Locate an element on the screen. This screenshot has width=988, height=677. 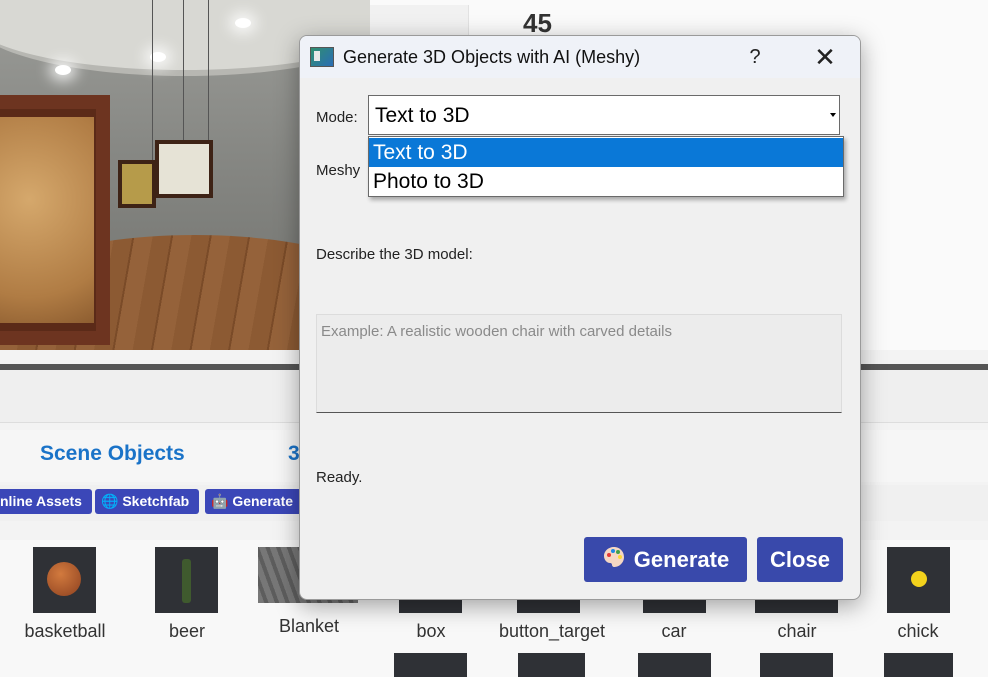
asset-thumb-chick is located at coordinates (918, 580).